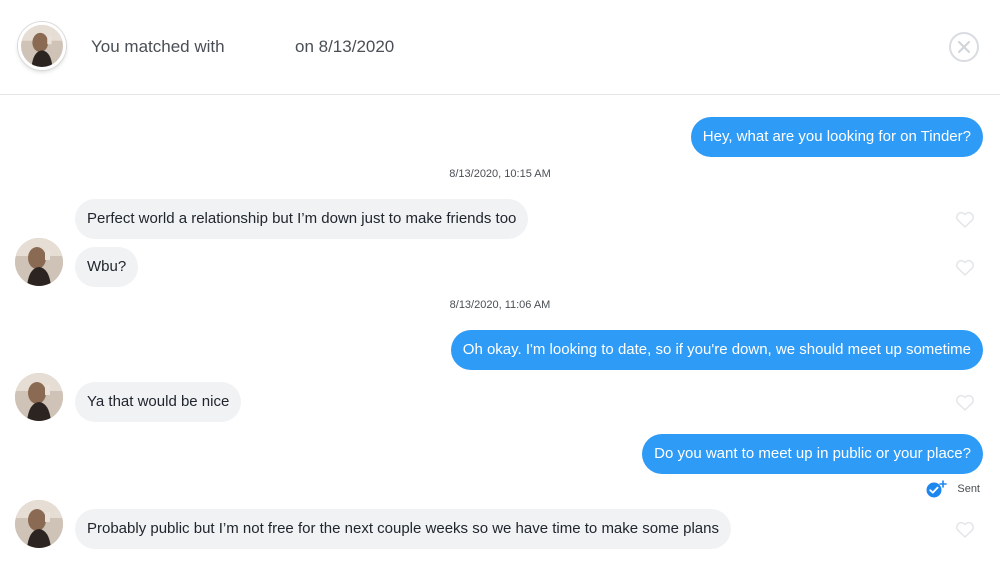 The width and height of the screenshot is (1000, 561). Describe the element at coordinates (968, 489) in the screenshot. I see `sent-label: Sent` at that location.